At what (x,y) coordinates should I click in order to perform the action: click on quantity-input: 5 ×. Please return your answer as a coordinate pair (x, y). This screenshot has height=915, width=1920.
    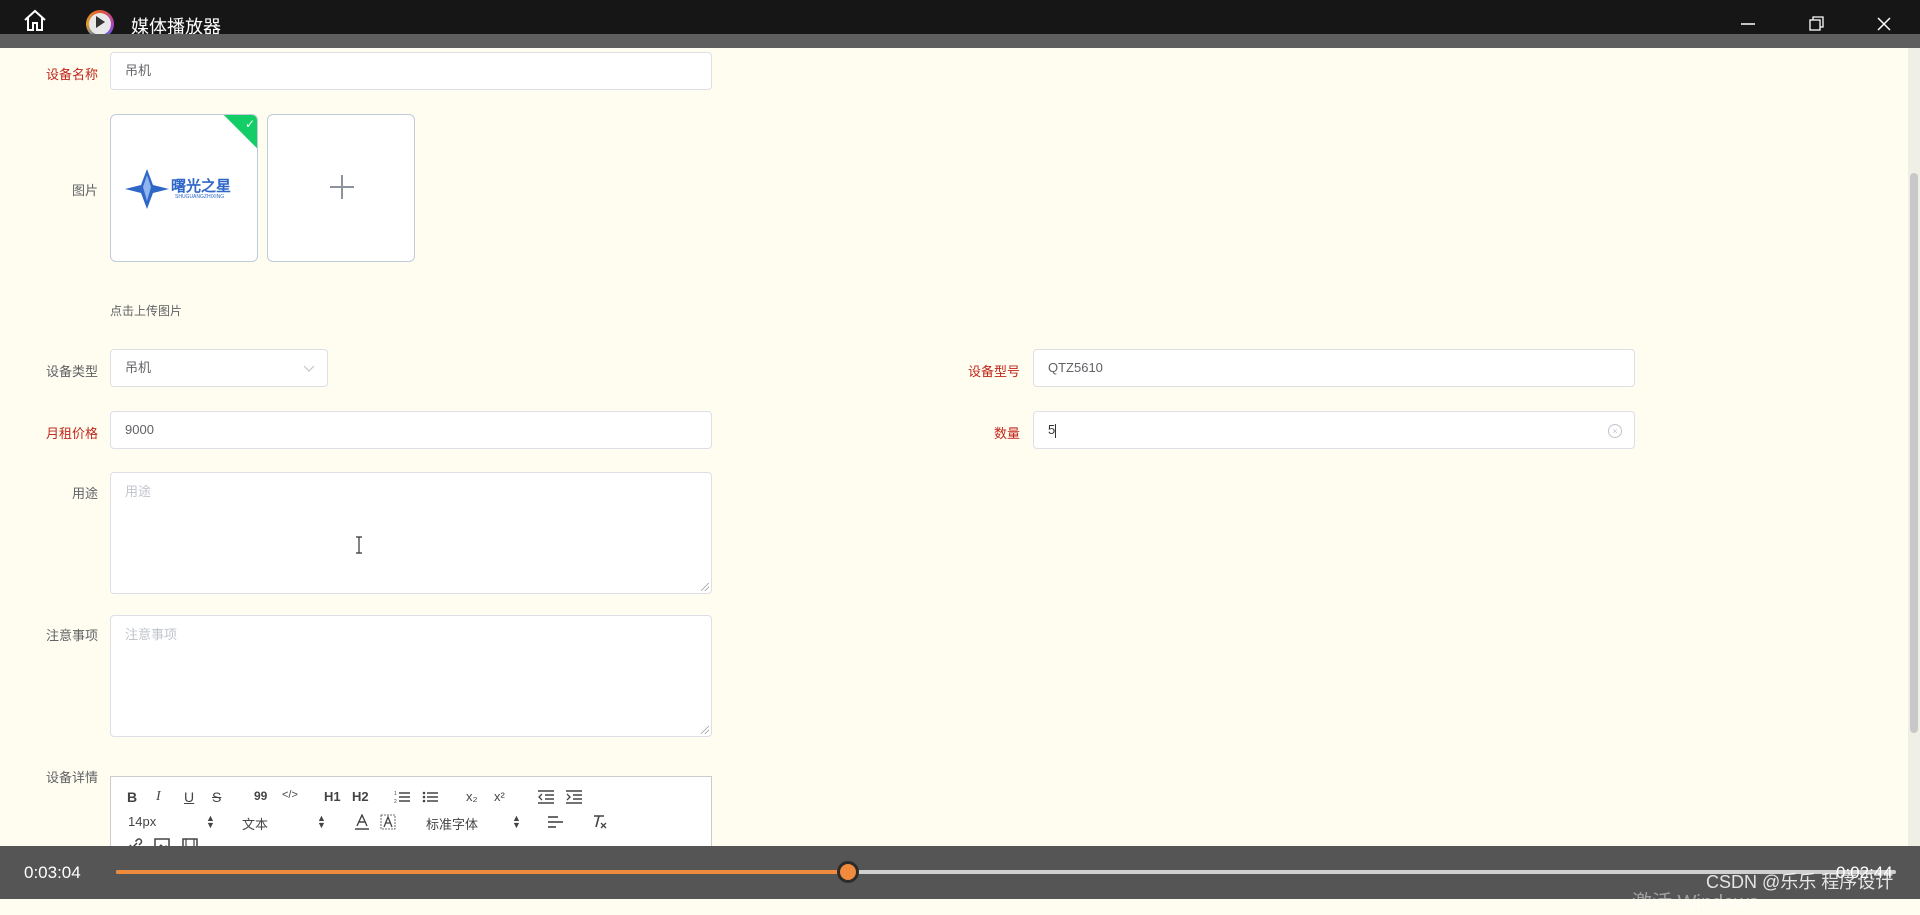
    Looking at the image, I should click on (1334, 430).